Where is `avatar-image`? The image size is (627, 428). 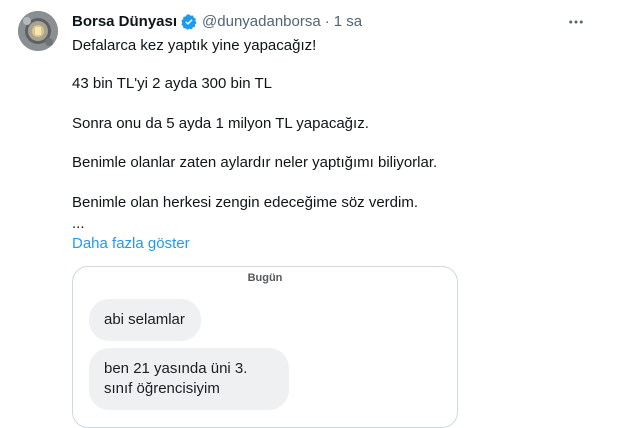 avatar-image is located at coordinates (38, 31).